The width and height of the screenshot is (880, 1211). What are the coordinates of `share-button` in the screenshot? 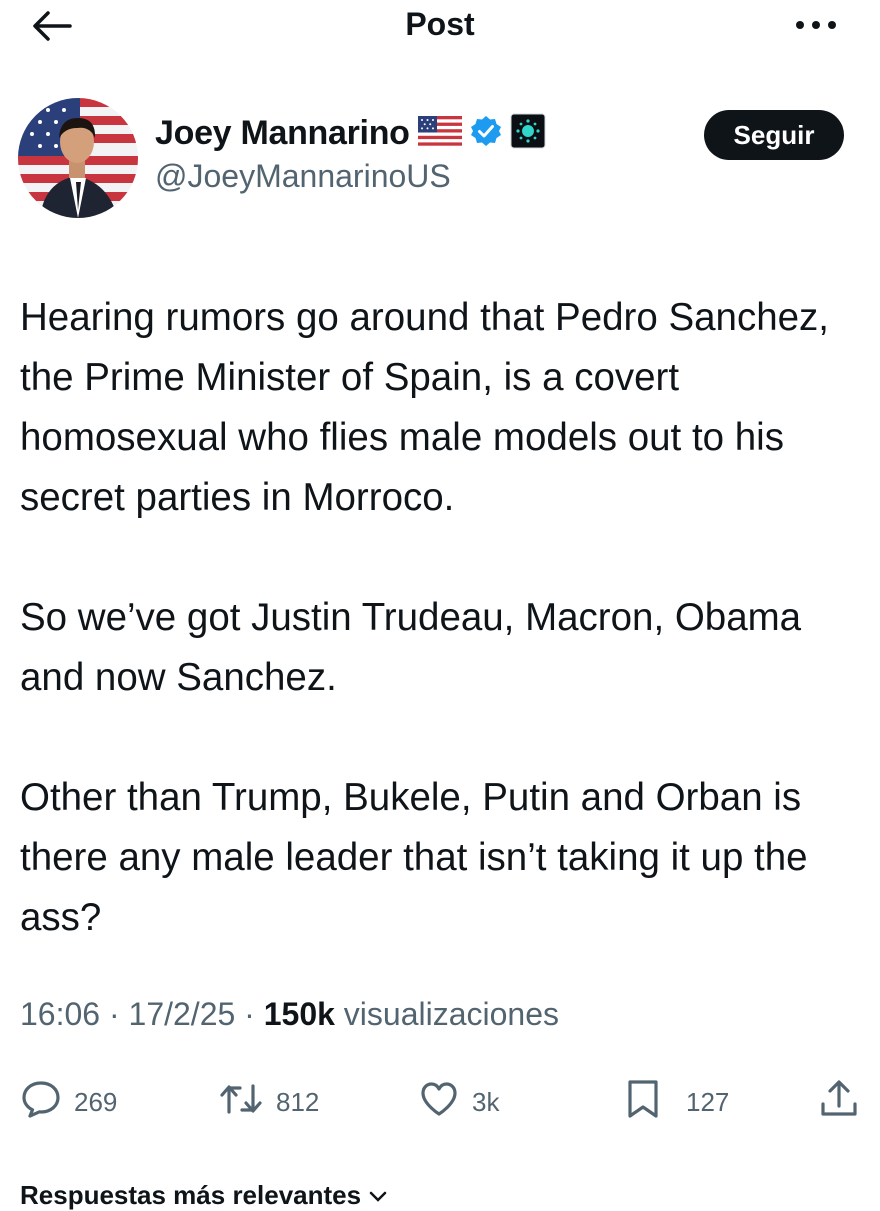 It's located at (839, 1102).